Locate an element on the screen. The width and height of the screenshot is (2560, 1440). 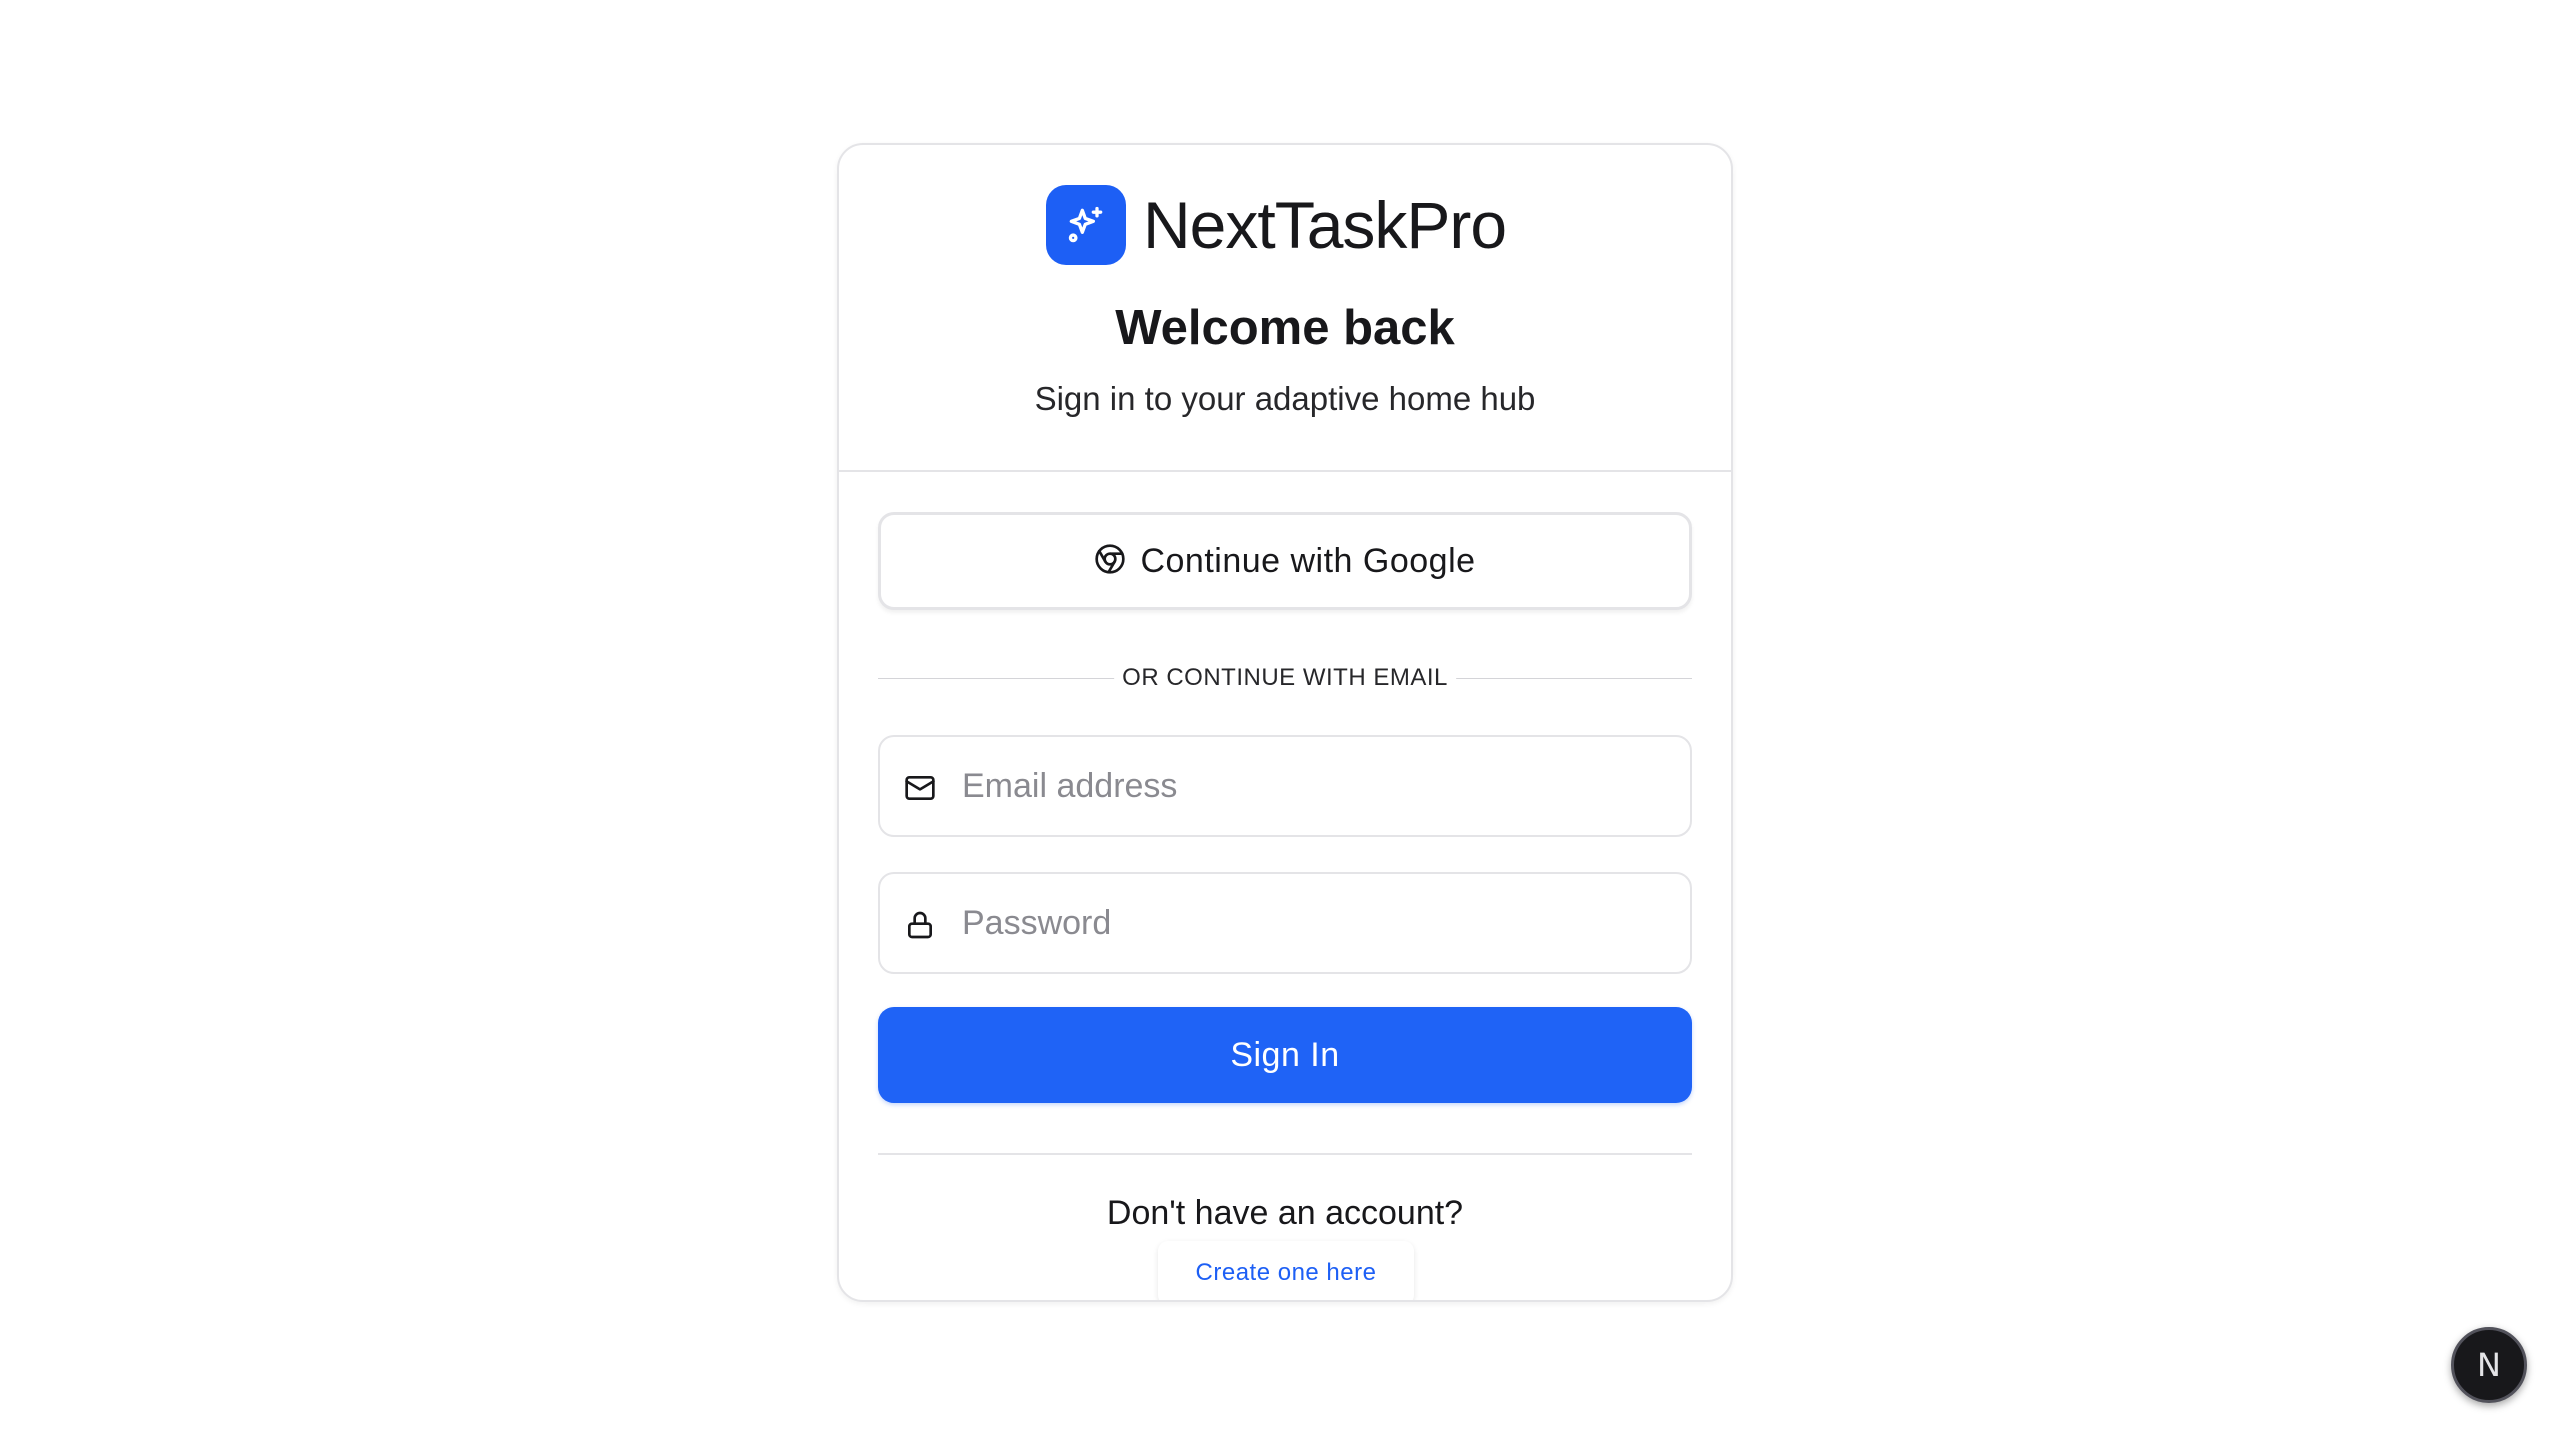
brand: NextTaskPro is located at coordinates (1276, 225).